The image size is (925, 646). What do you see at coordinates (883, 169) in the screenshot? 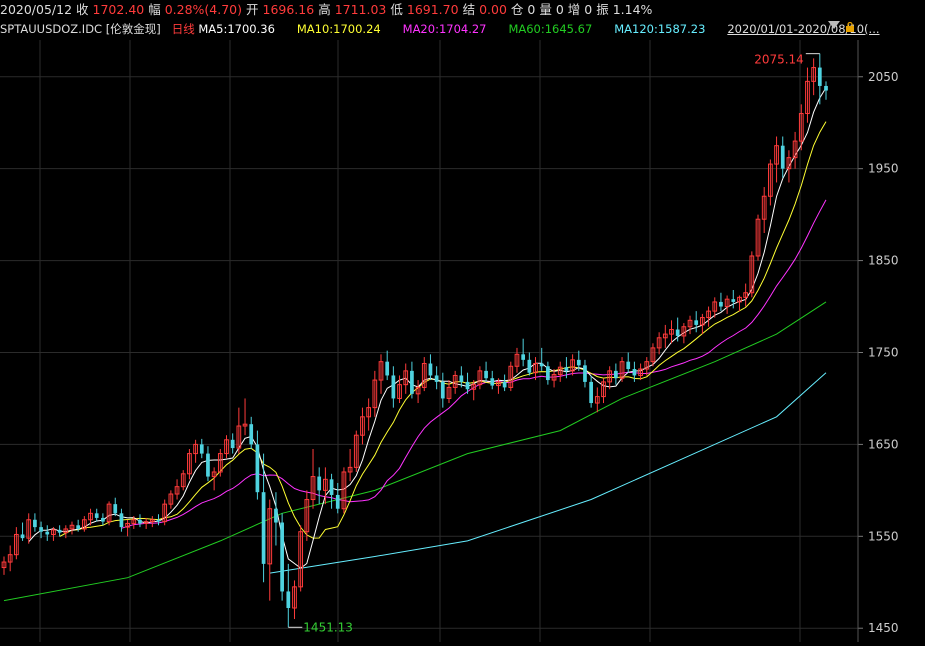
I see `y-tick-label: 1950` at bounding box center [883, 169].